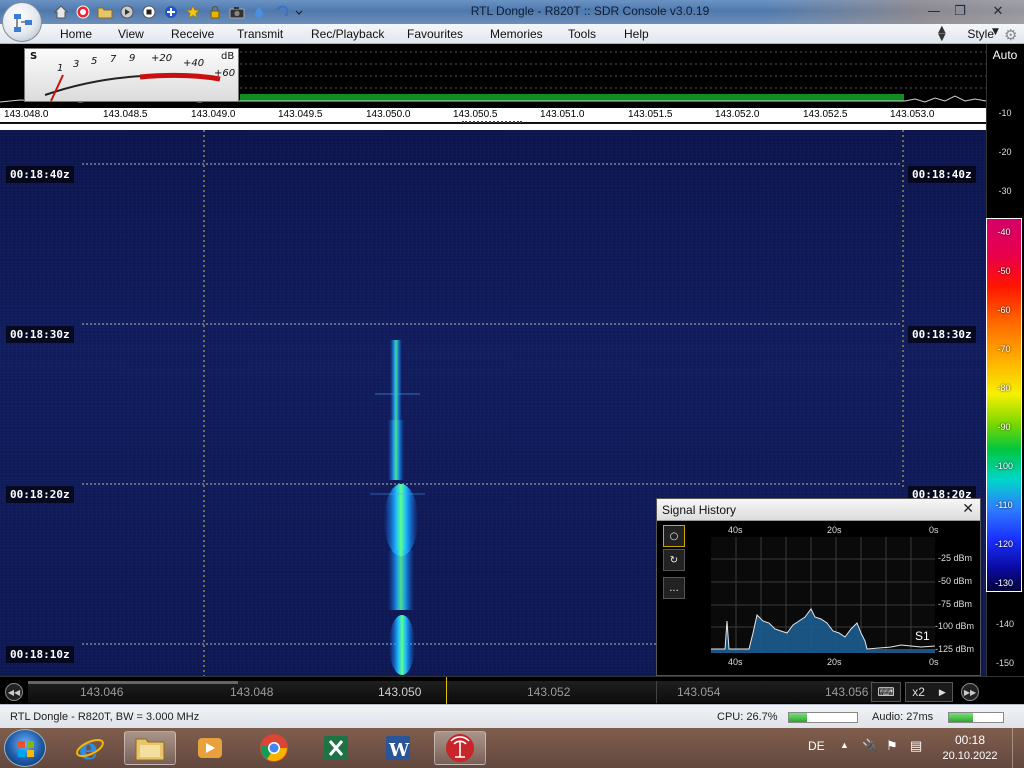  Describe the element at coordinates (674, 536) in the screenshot. I see `circle-icon: ○` at that location.